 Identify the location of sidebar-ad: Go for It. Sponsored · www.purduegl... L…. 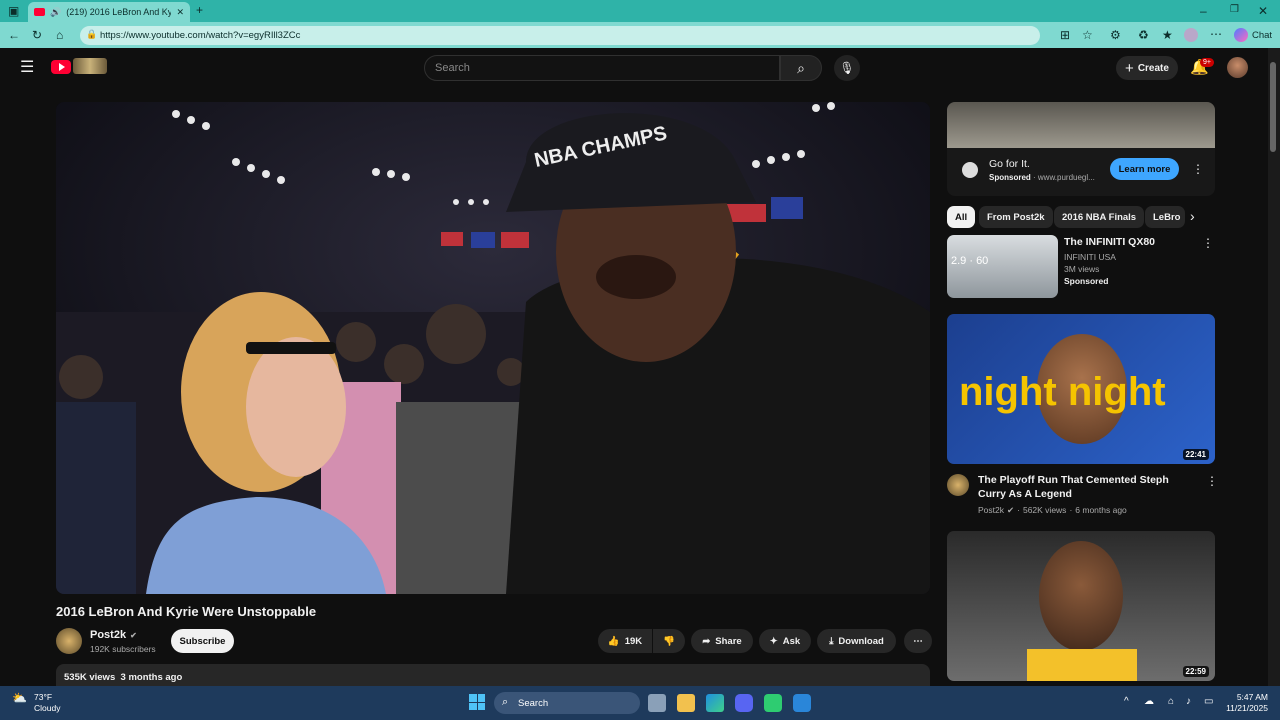
(1081, 149).